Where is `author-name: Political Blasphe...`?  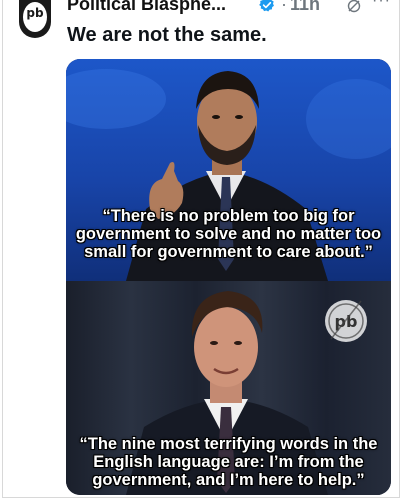 author-name: Political Blasphe... is located at coordinates (146, 7).